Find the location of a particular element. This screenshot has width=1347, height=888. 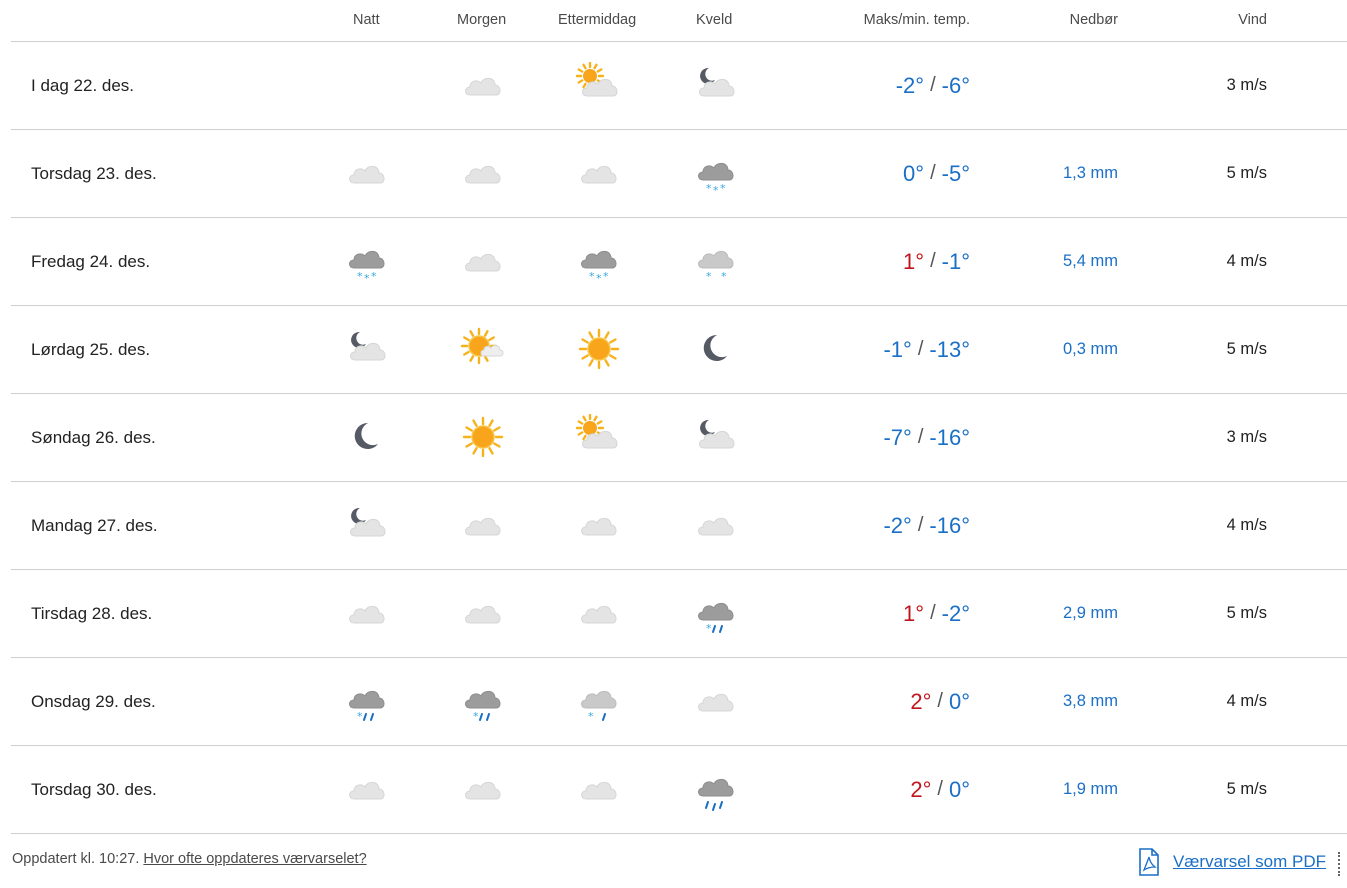

pdf-link-label: Værvarsel som PDF is located at coordinates (1249, 861).